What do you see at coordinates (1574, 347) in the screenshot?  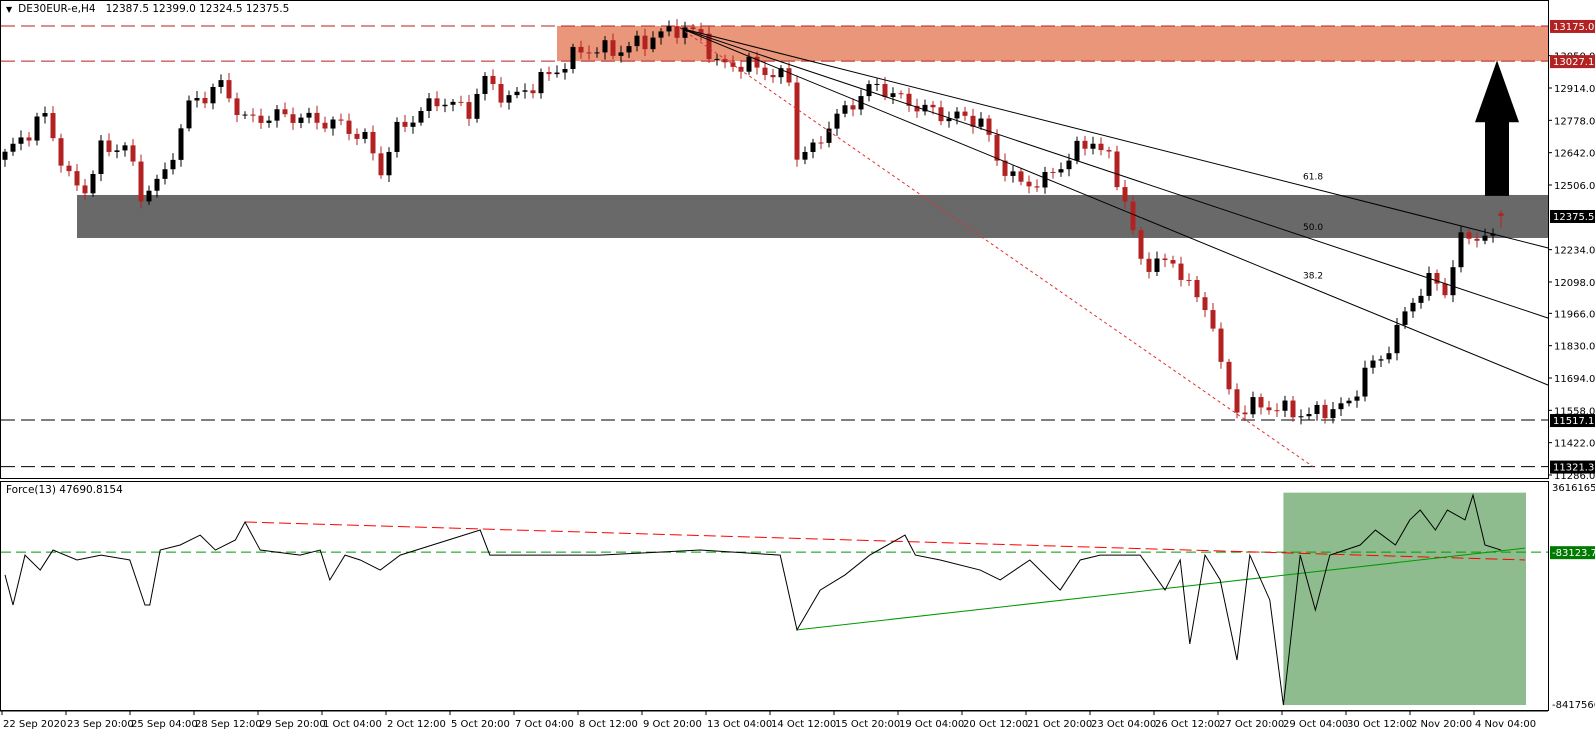 I see `y-axis-label: 11830.0` at bounding box center [1574, 347].